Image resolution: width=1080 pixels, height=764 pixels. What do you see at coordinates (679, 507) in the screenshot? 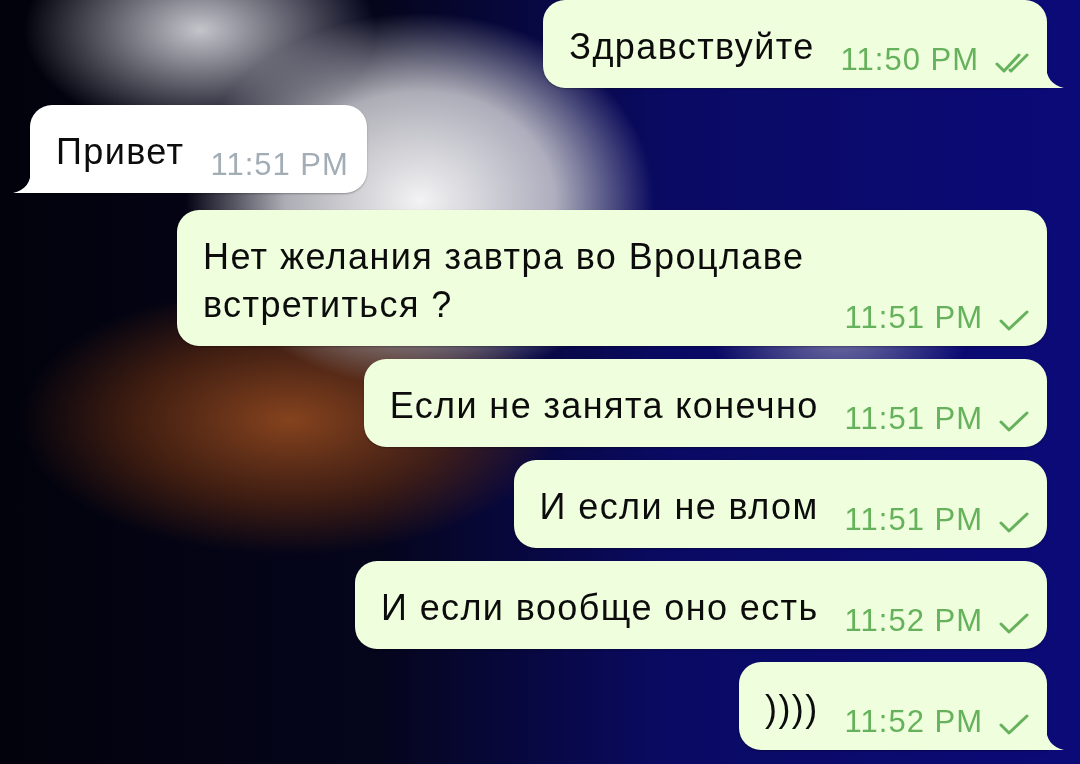
I see `message-text: И если не влом` at bounding box center [679, 507].